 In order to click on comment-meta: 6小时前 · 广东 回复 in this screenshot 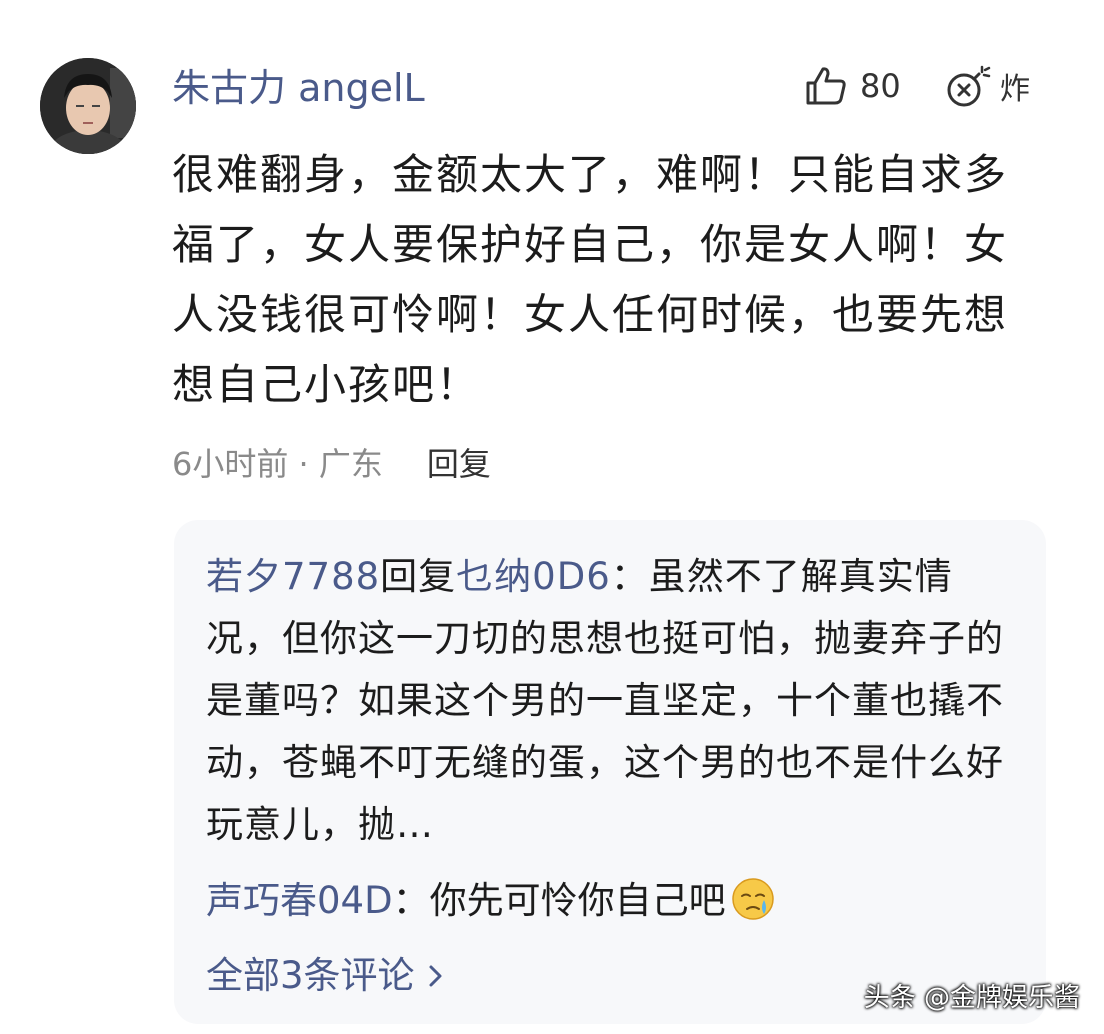, I will do `click(331, 464)`.